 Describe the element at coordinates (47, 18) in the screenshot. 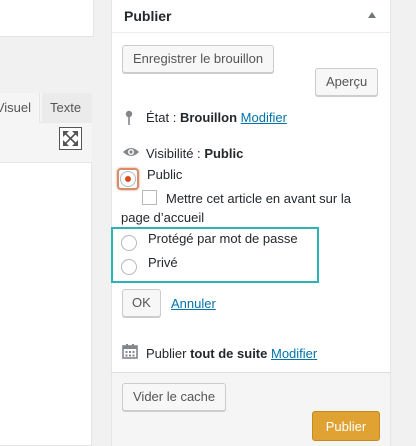

I see `editor-title-area` at that location.